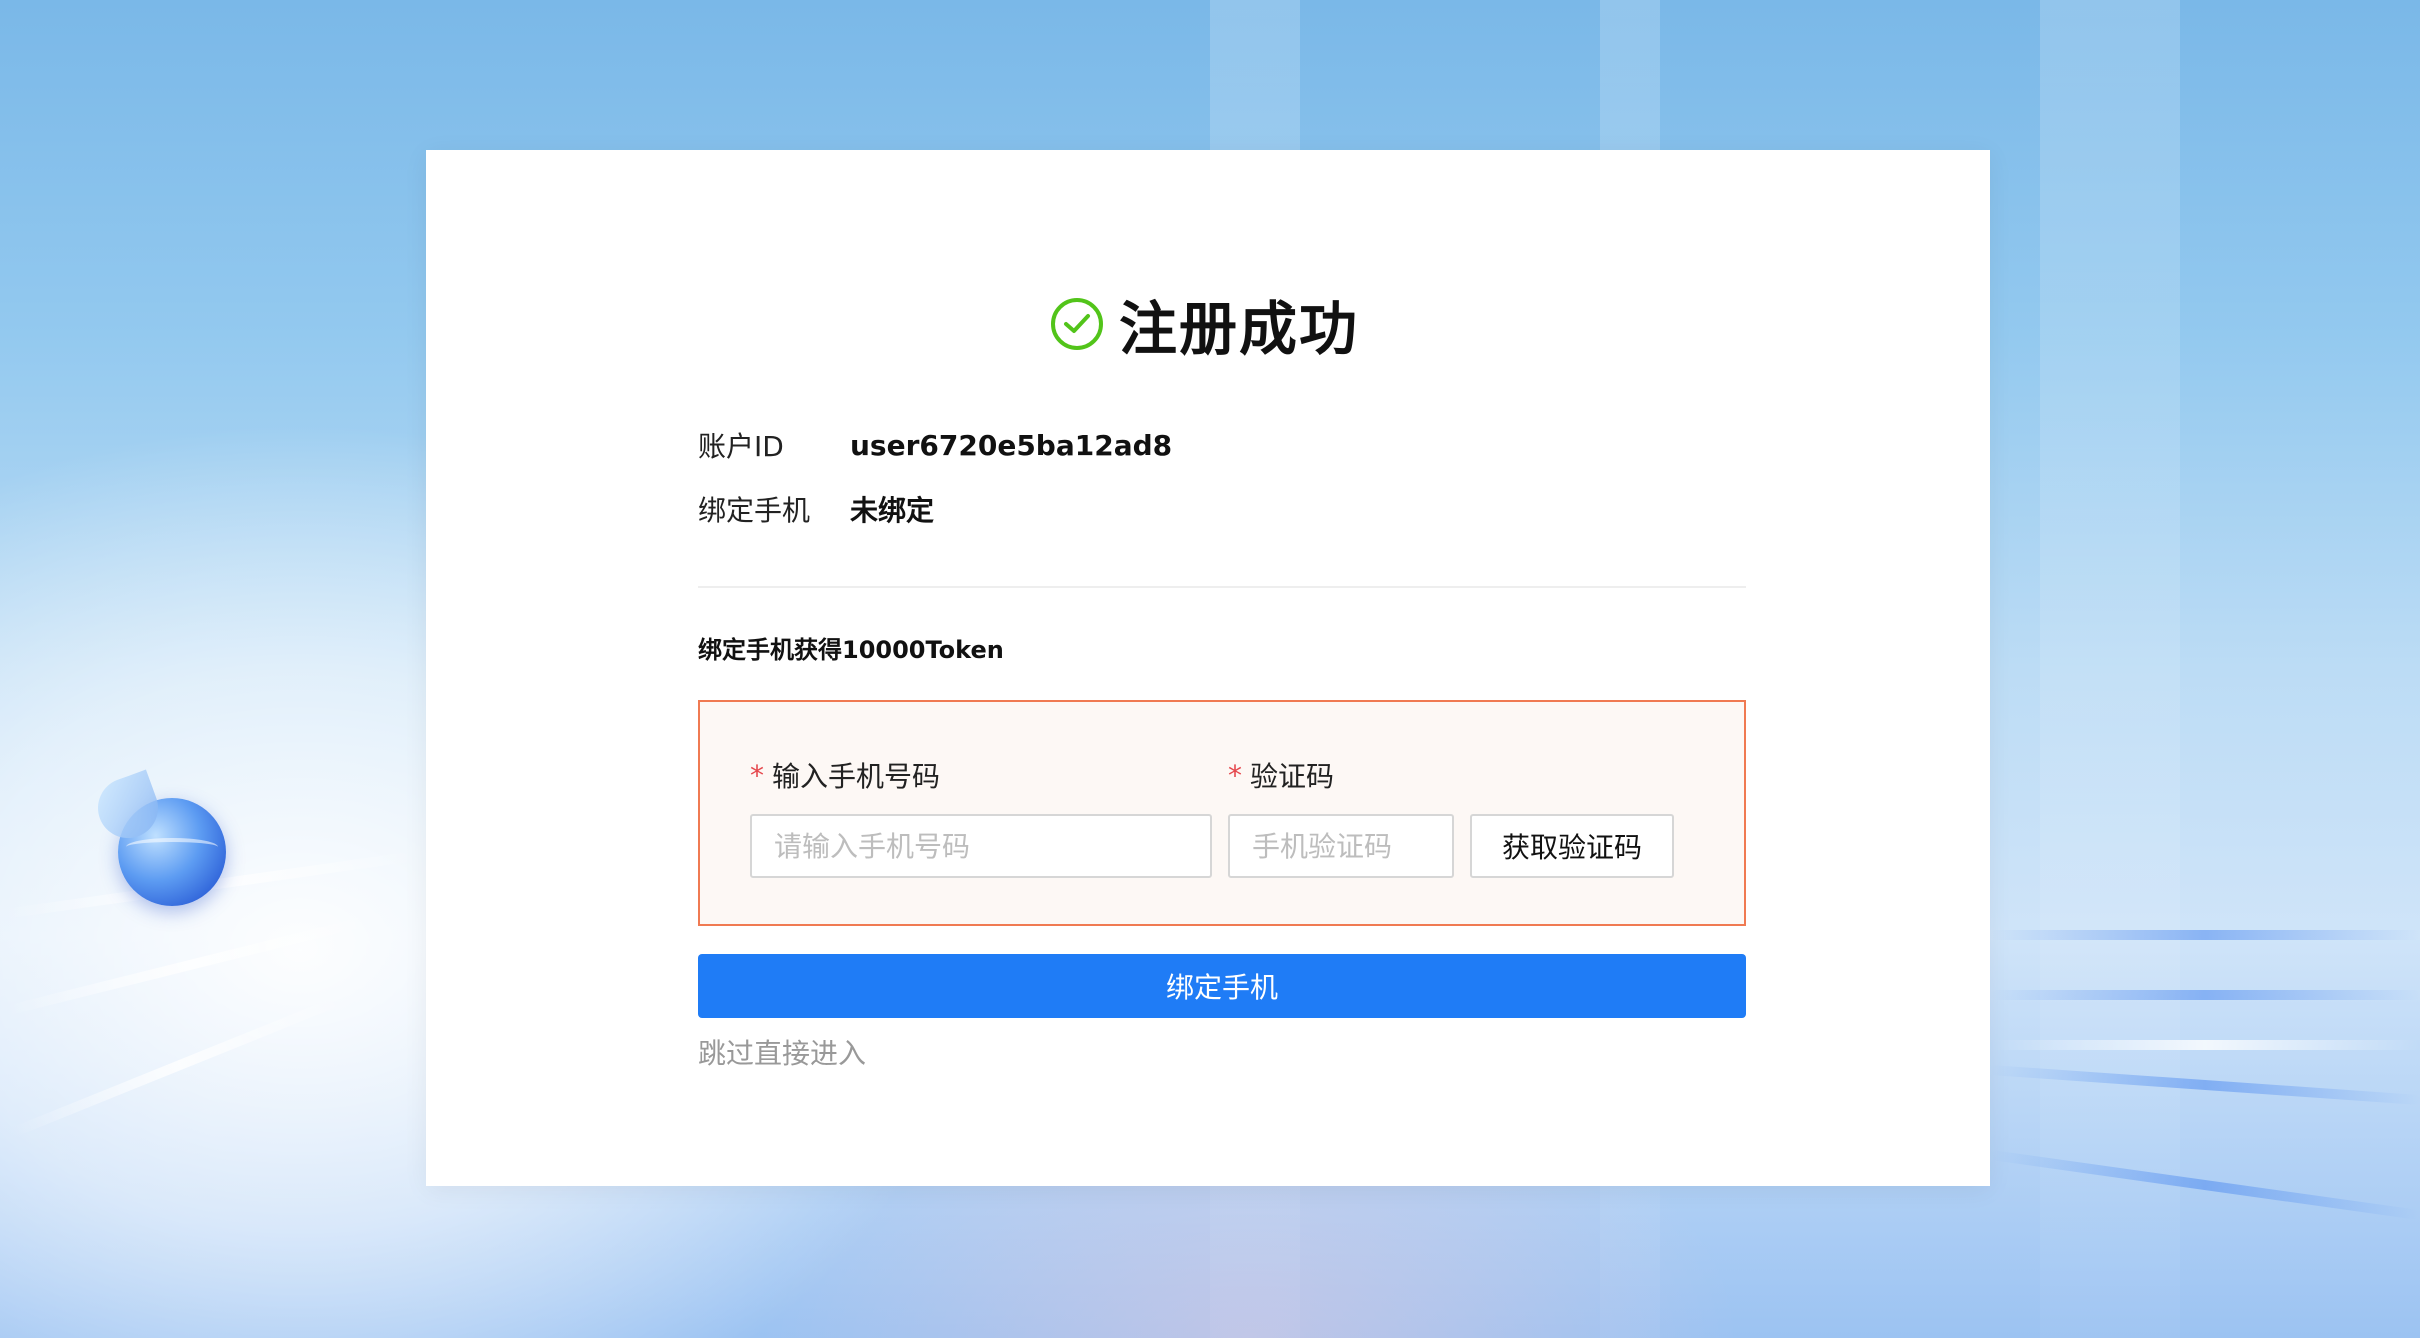  I want to click on phone-field-label: * 输入手机号码, so click(845, 775).